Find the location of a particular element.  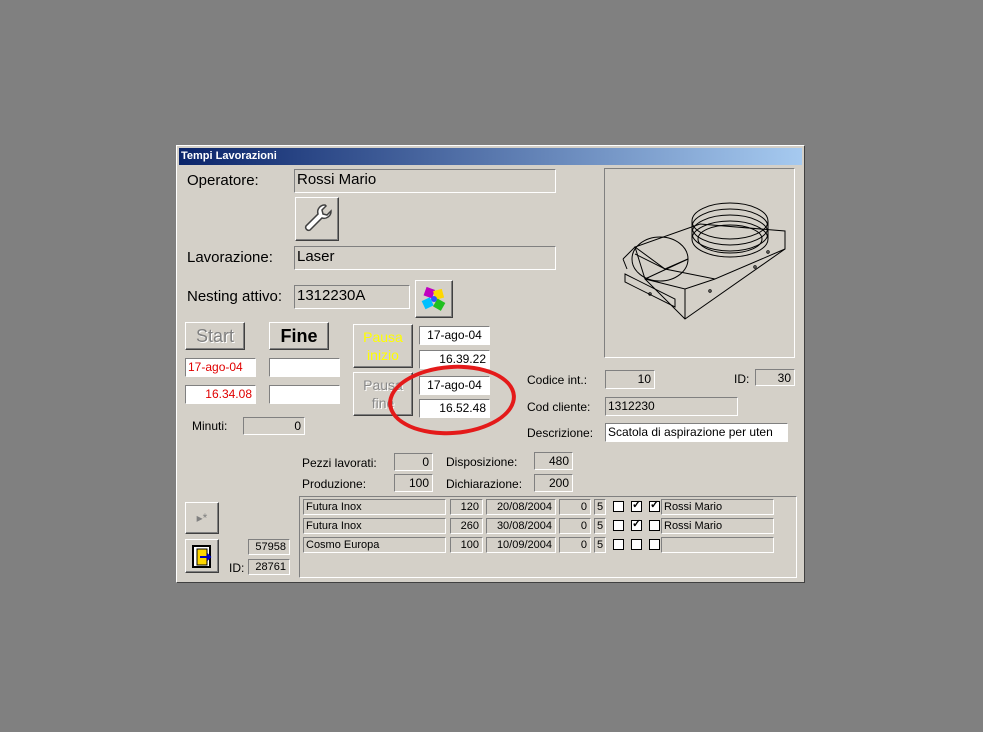

part-drawing-image is located at coordinates (704, 261).